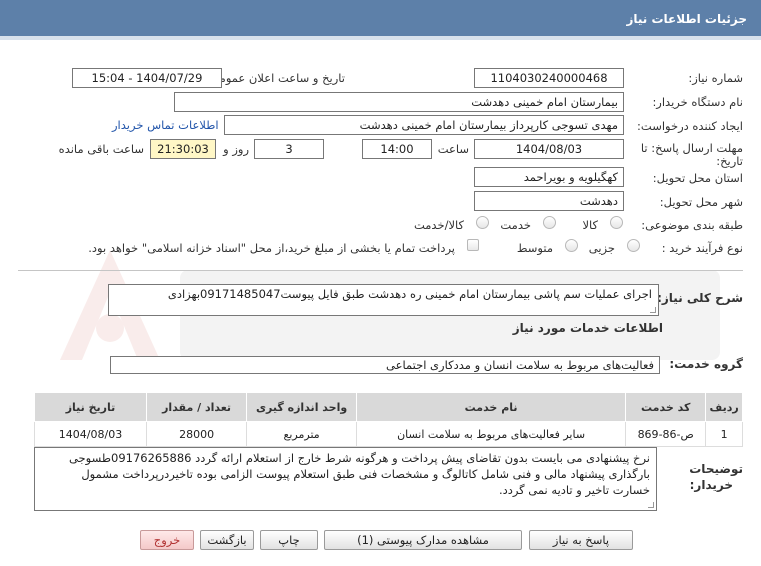 The image size is (761, 566). Describe the element at coordinates (691, 148) in the screenshot. I see `reply-deadline-label: مهلت ارسال پاسخ: تا` at that location.